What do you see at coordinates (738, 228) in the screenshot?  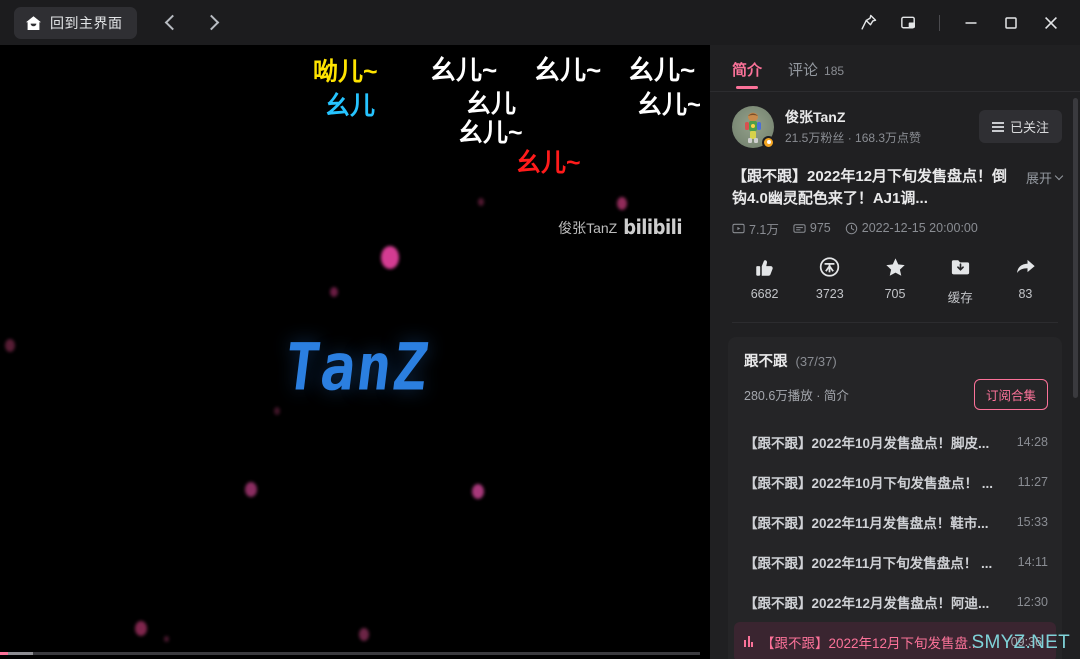 I see `play-count-icon` at bounding box center [738, 228].